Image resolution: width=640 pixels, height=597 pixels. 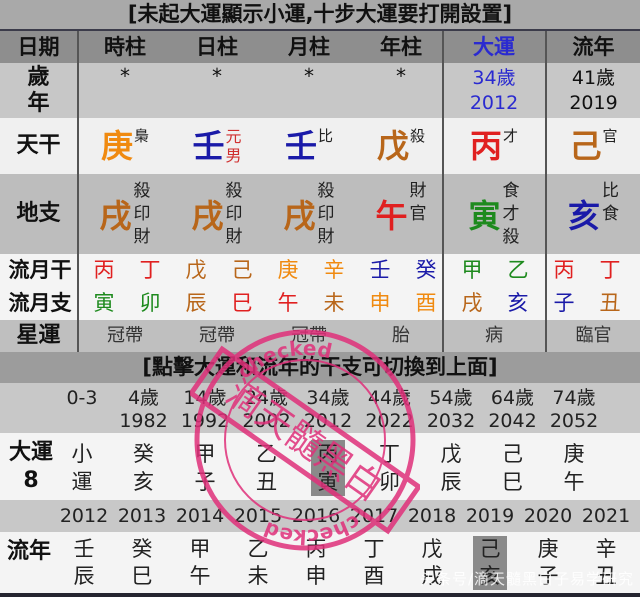 I want to click on liunian-year-item: 2020, so click(x=548, y=516).